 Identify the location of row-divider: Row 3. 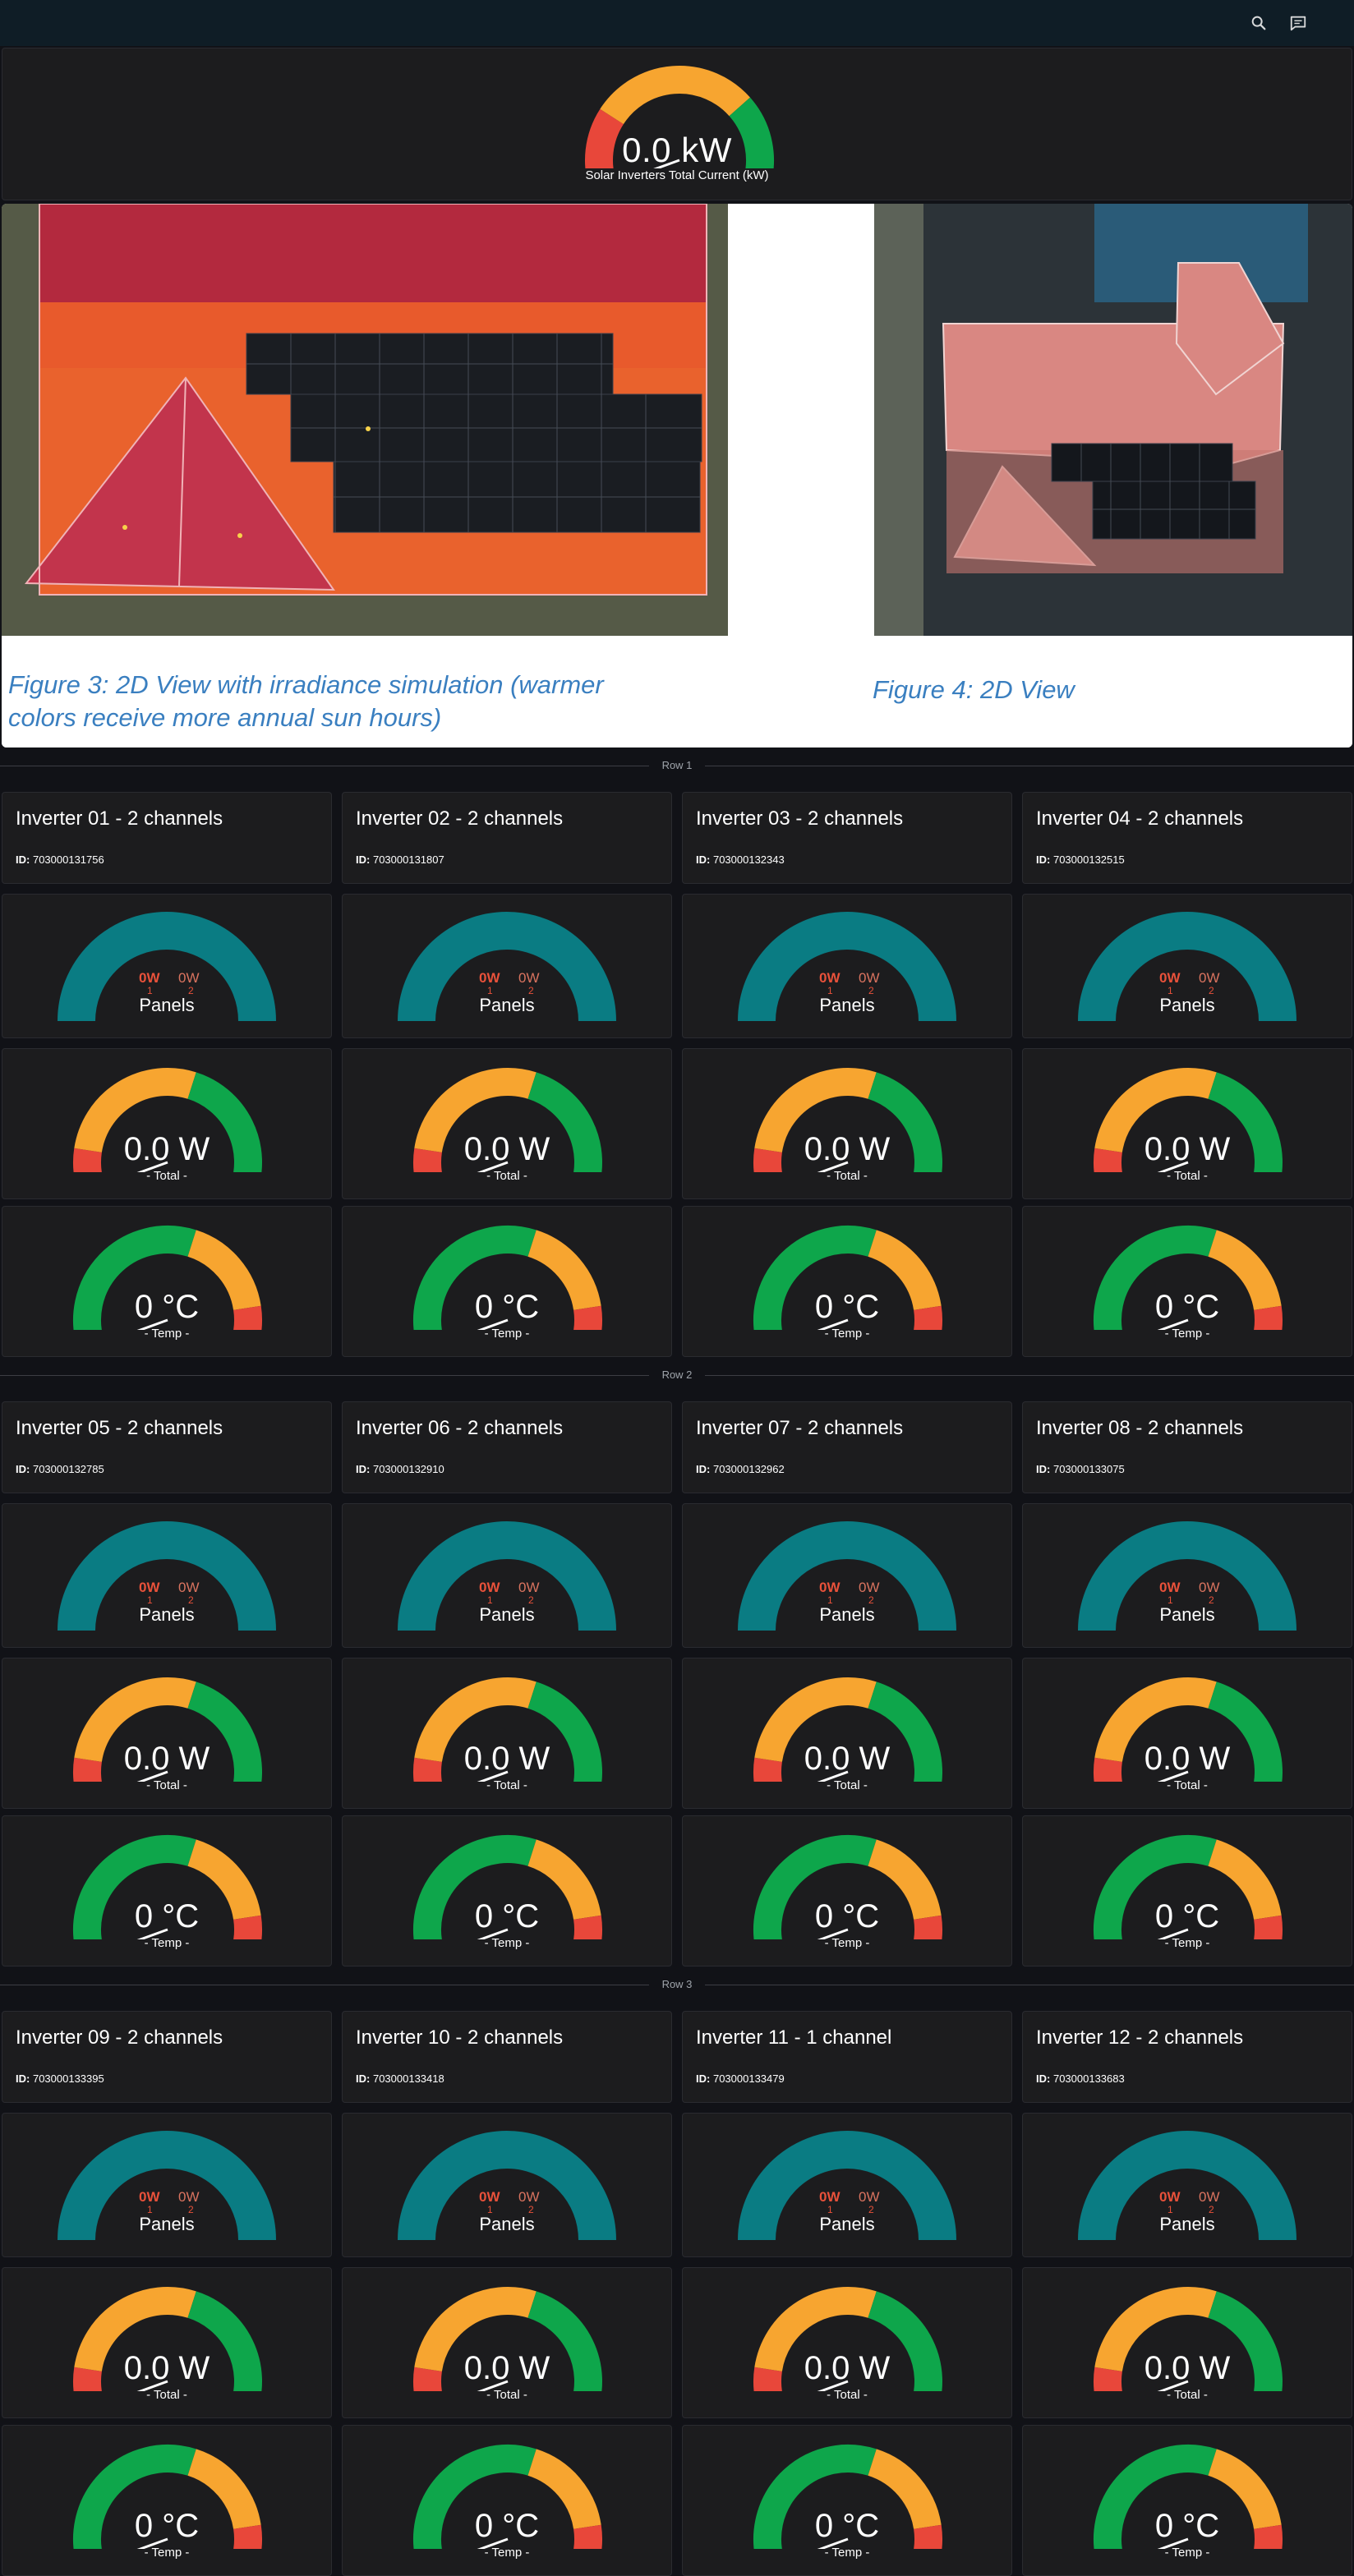
(677, 1984).